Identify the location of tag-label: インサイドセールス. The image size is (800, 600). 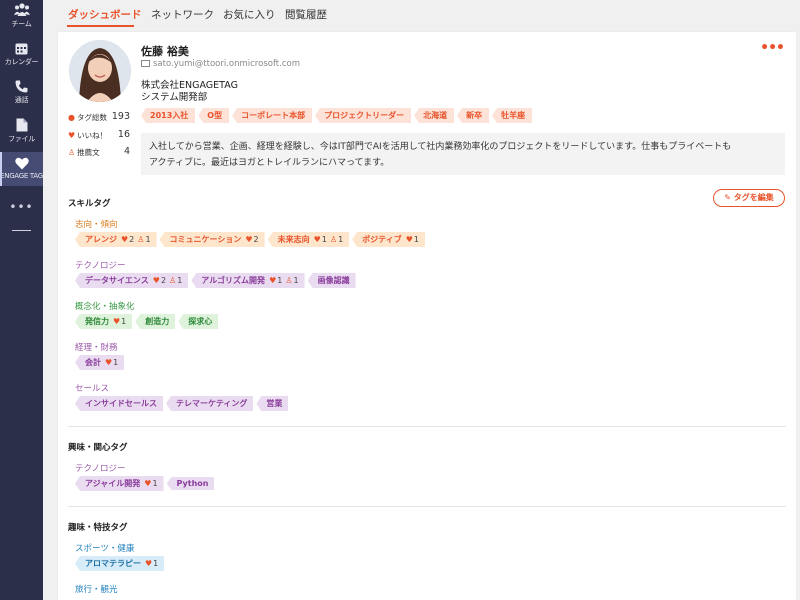
(121, 403).